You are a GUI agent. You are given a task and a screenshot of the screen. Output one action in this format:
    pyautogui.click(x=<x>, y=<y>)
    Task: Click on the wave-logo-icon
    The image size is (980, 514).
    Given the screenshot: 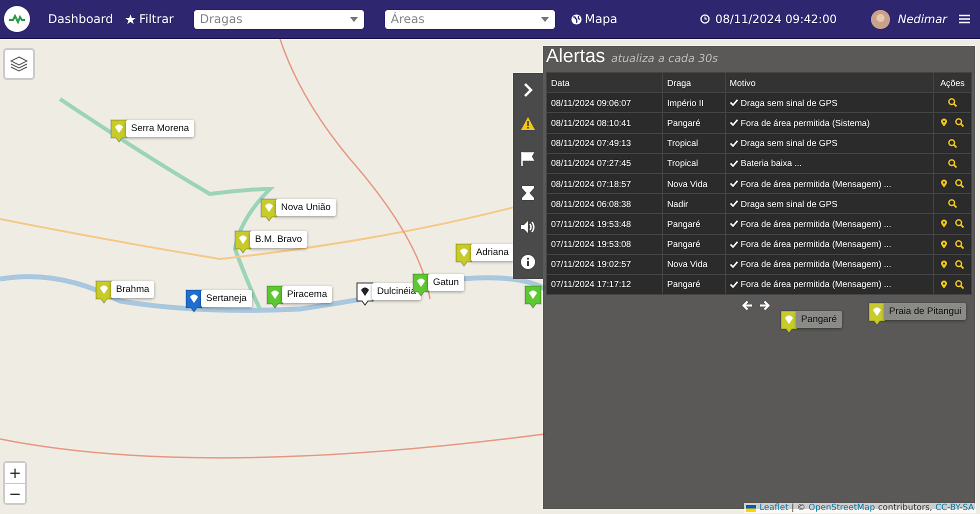 What is the action you would take?
    pyautogui.click(x=17, y=19)
    